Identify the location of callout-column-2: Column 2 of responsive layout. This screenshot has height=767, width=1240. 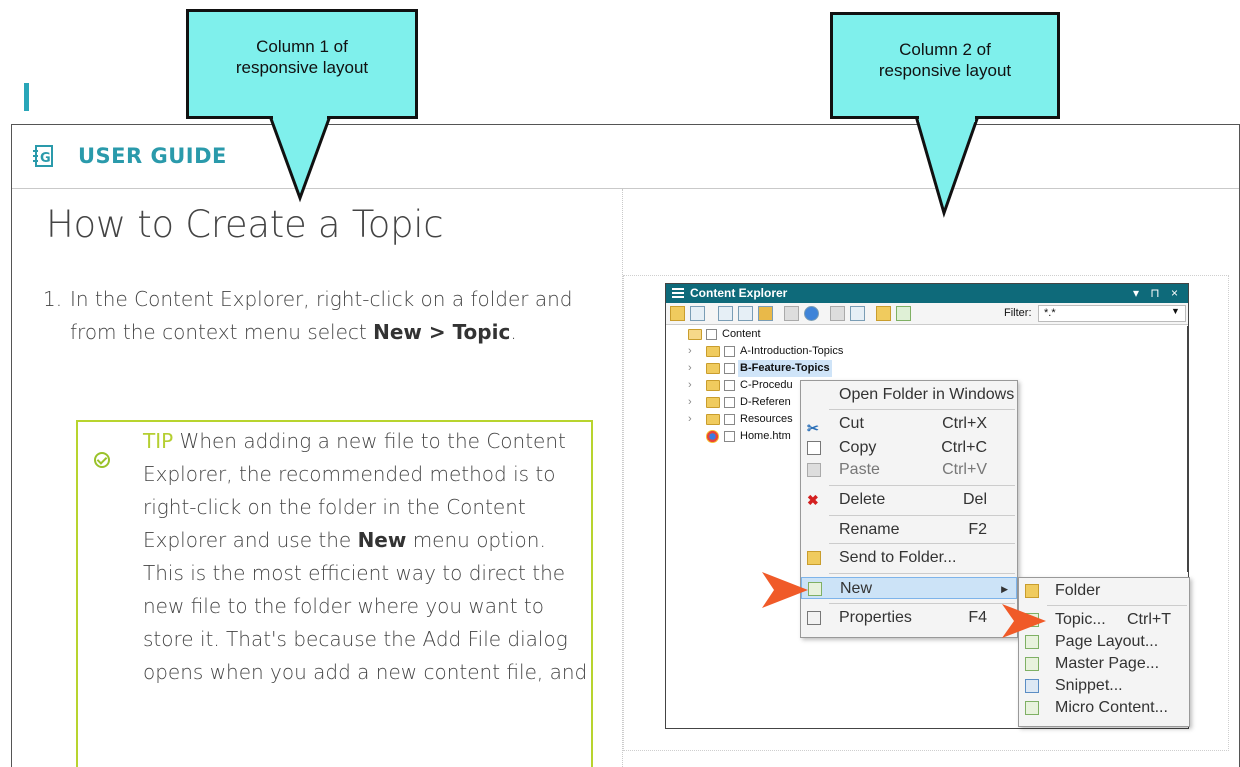
(945, 65).